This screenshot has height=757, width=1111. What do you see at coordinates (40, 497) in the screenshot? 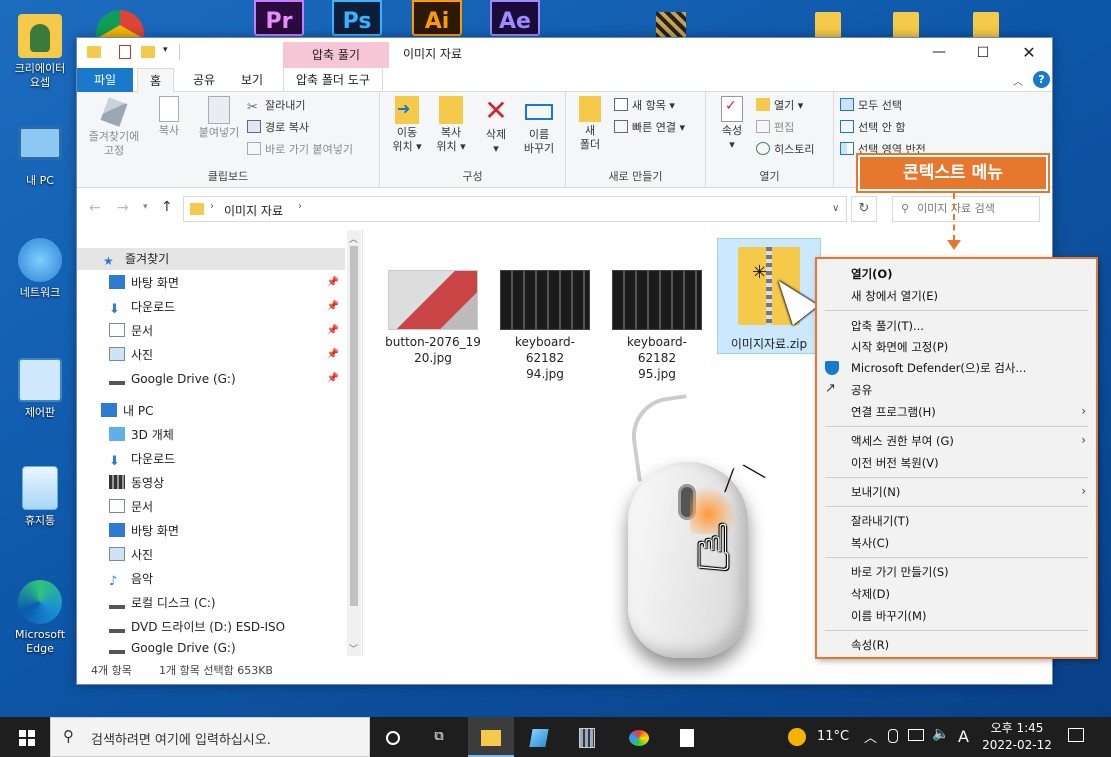
I see `desktop-icon-recycle-bin: 휴지통` at bounding box center [40, 497].